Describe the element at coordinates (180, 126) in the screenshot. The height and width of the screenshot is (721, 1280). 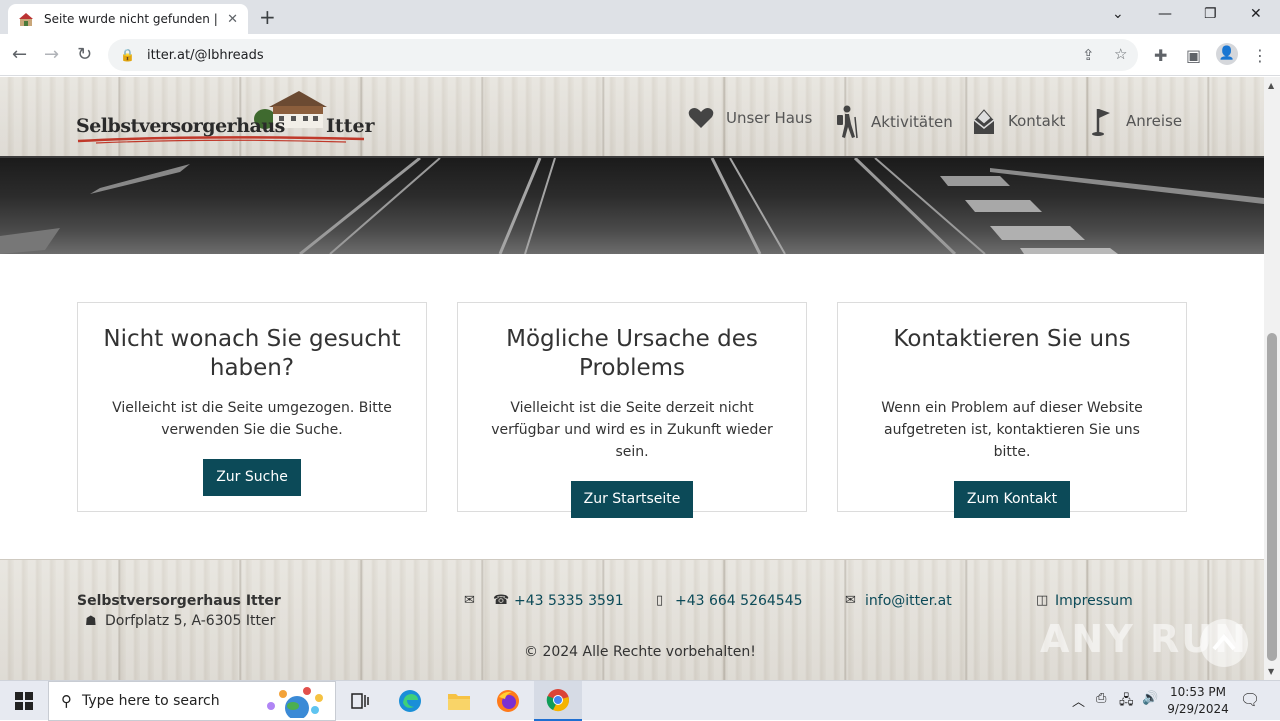
I see `logo-text: Selbstversorgerhaus` at that location.